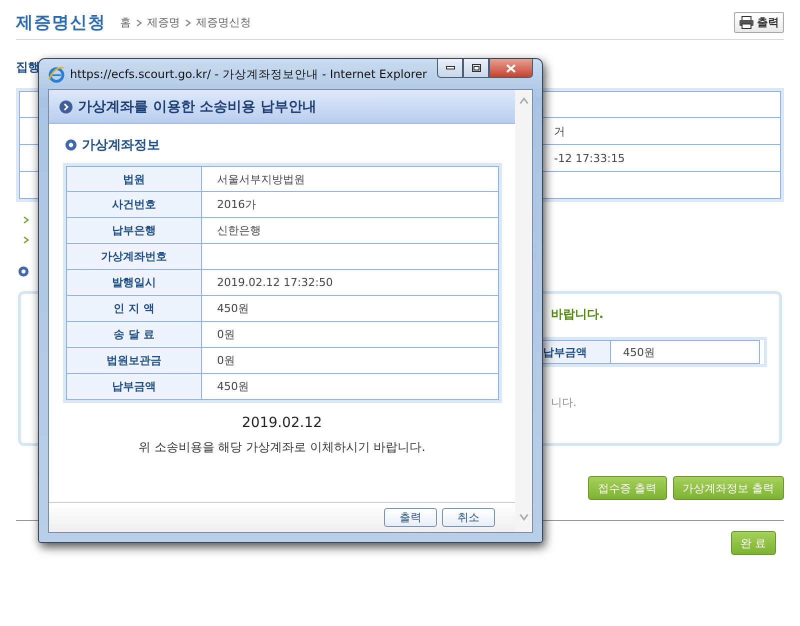 The image size is (800, 626). What do you see at coordinates (134, 179) in the screenshot?
I see `row-label: 법원` at bounding box center [134, 179].